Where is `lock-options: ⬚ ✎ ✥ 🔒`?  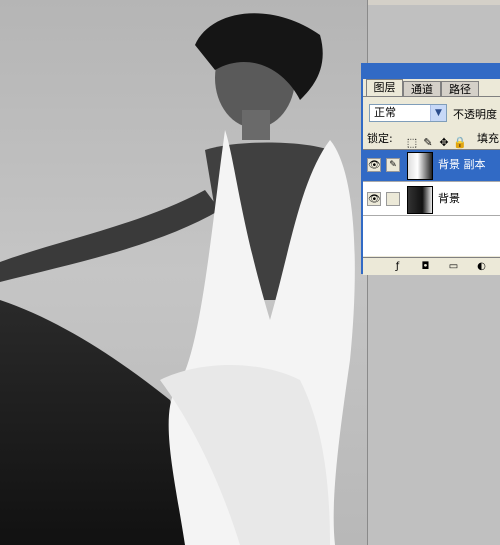
lock-options: ⬚ ✎ ✥ 🔒 is located at coordinates (436, 140).